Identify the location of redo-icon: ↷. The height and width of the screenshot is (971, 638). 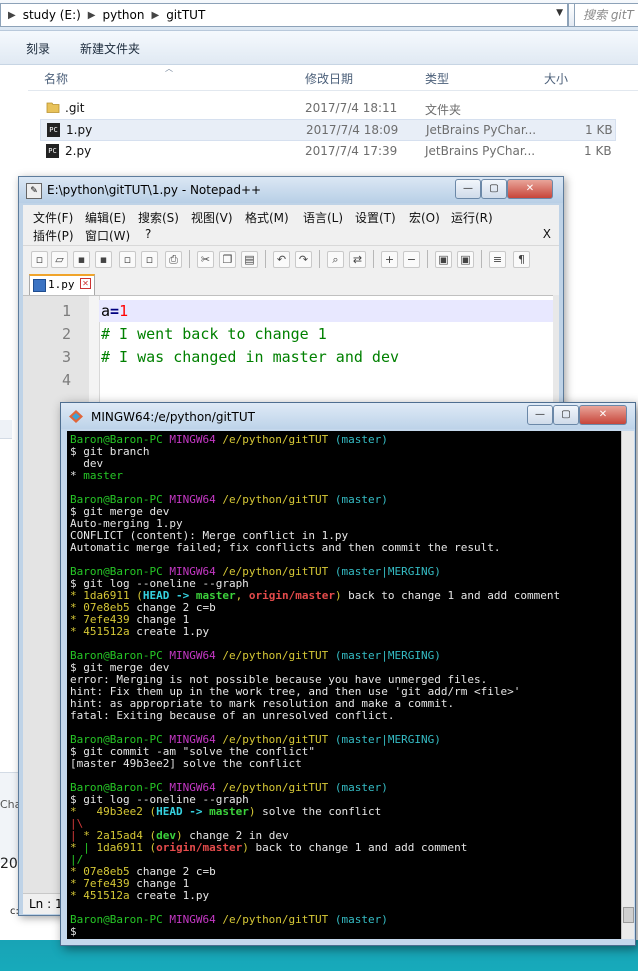
(303, 259).